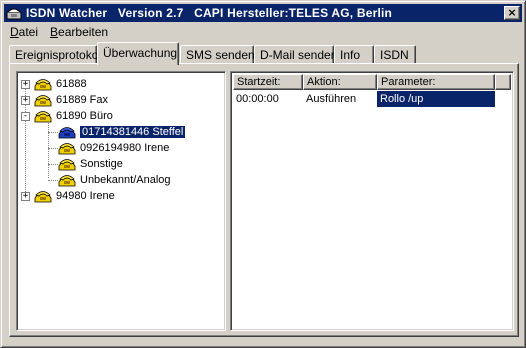  What do you see at coordinates (340, 99) in the screenshot?
I see `cell-aktion: Ausführen` at bounding box center [340, 99].